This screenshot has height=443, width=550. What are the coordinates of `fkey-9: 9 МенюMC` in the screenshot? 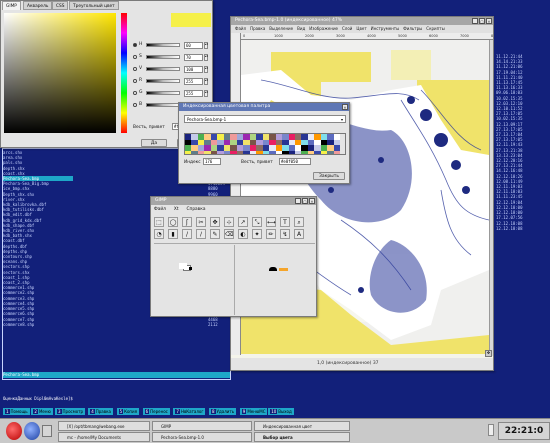 It's located at (253, 411).